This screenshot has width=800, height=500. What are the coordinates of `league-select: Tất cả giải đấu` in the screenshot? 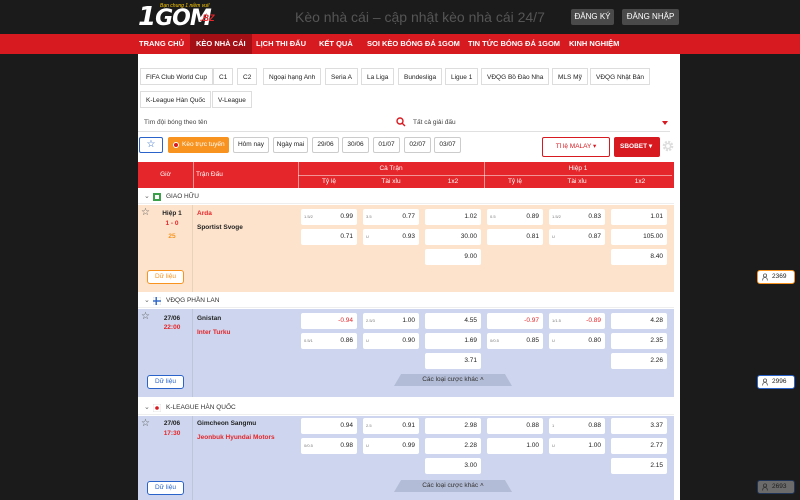 It's located at (434, 123).